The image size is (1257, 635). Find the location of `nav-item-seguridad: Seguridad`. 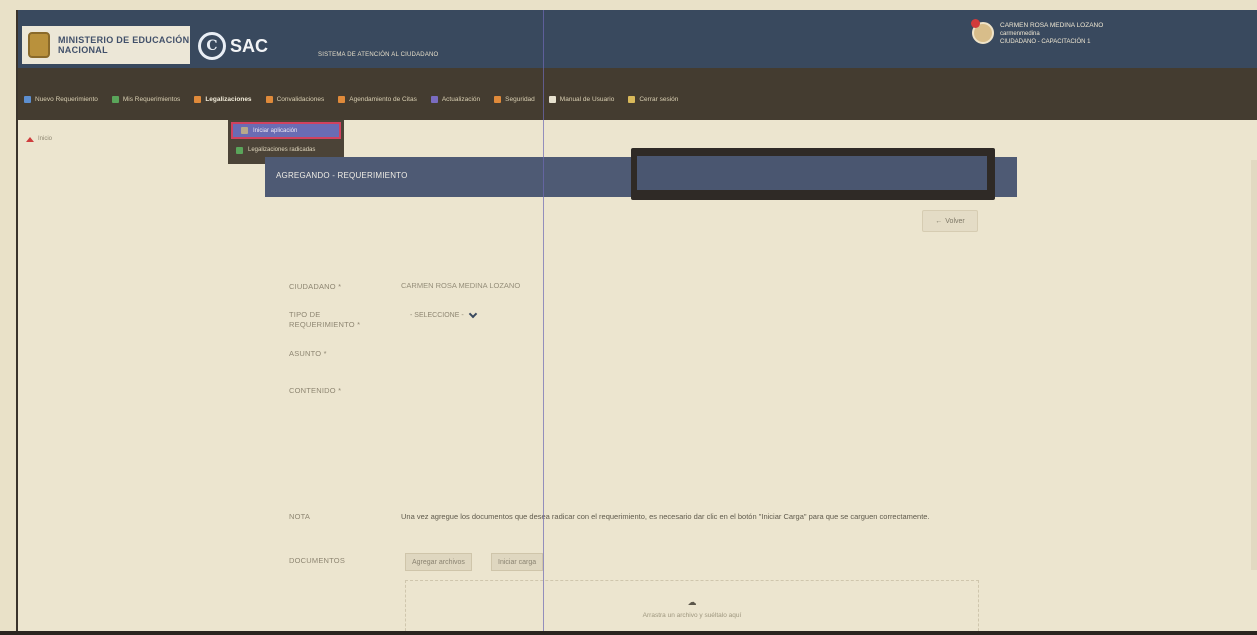

nav-item-seguridad: Seguridad is located at coordinates (514, 99).